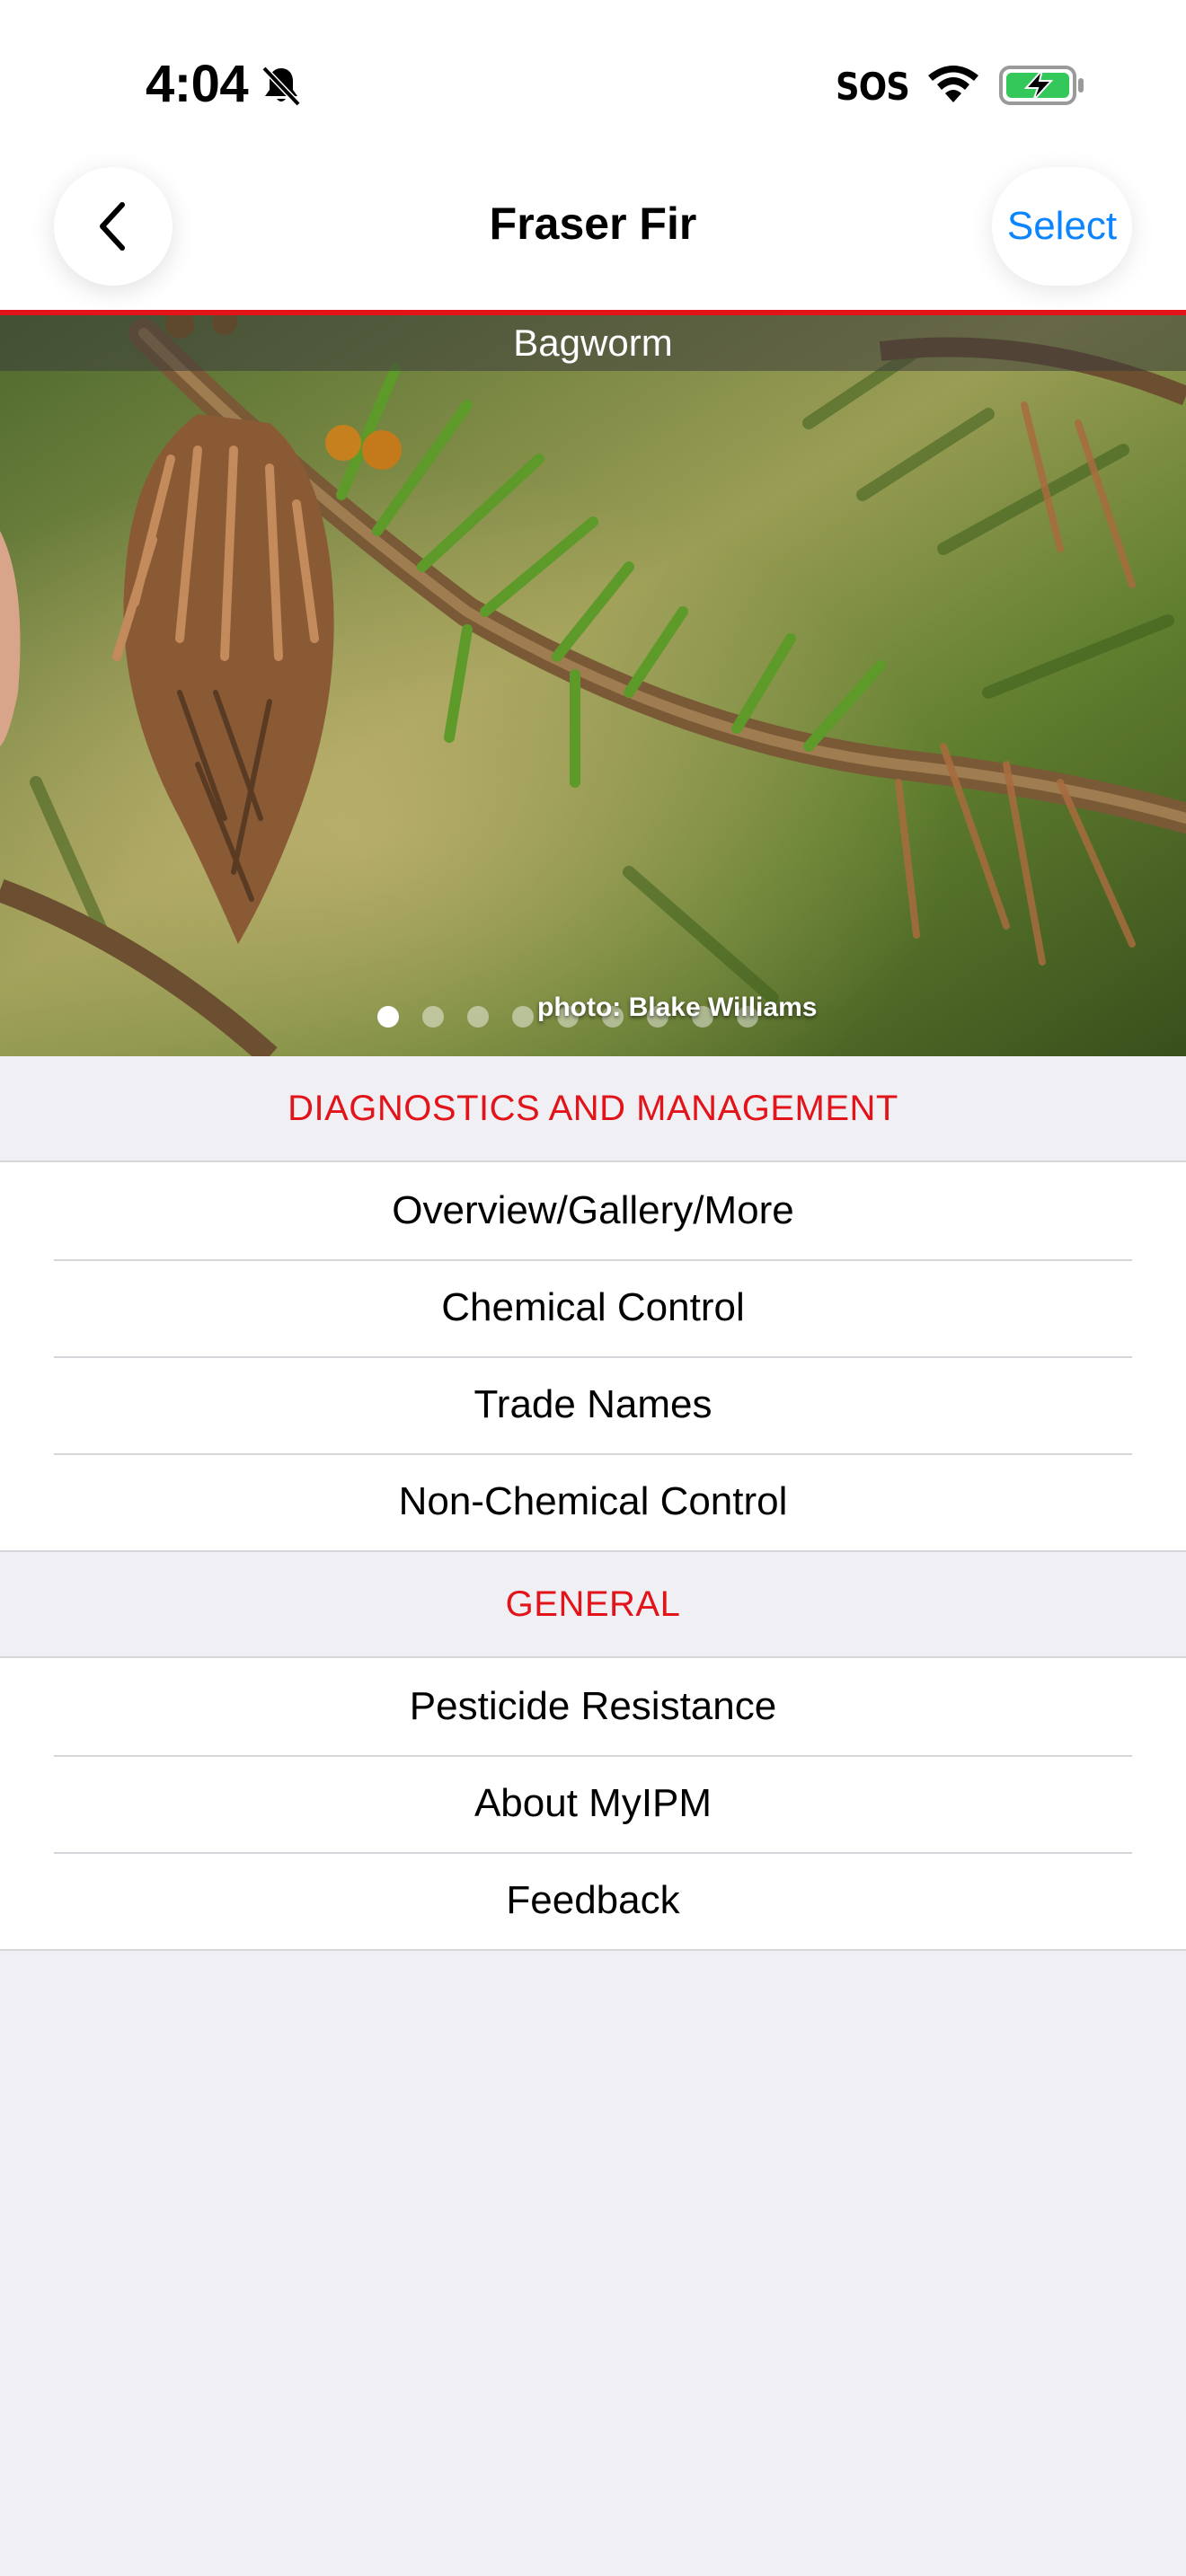 The height and width of the screenshot is (2576, 1186). I want to click on menu-item-about: About MyIPM, so click(593, 1803).